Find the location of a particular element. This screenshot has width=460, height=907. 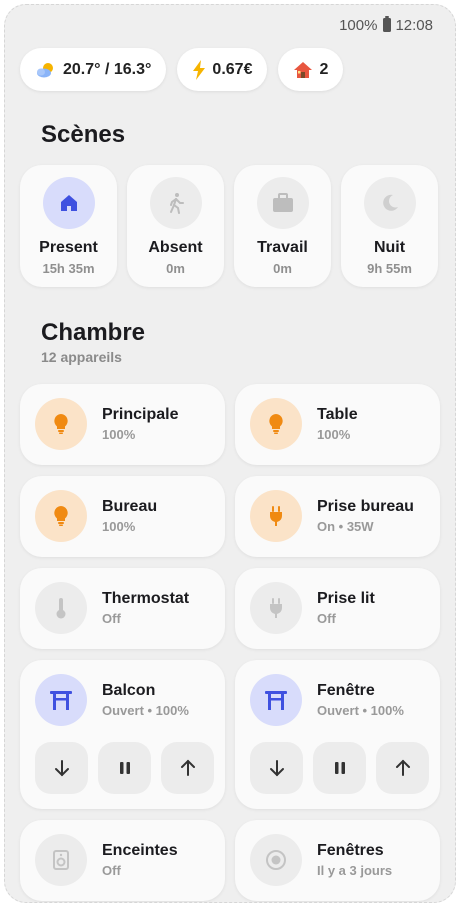

battery-icon is located at coordinates (387, 24).